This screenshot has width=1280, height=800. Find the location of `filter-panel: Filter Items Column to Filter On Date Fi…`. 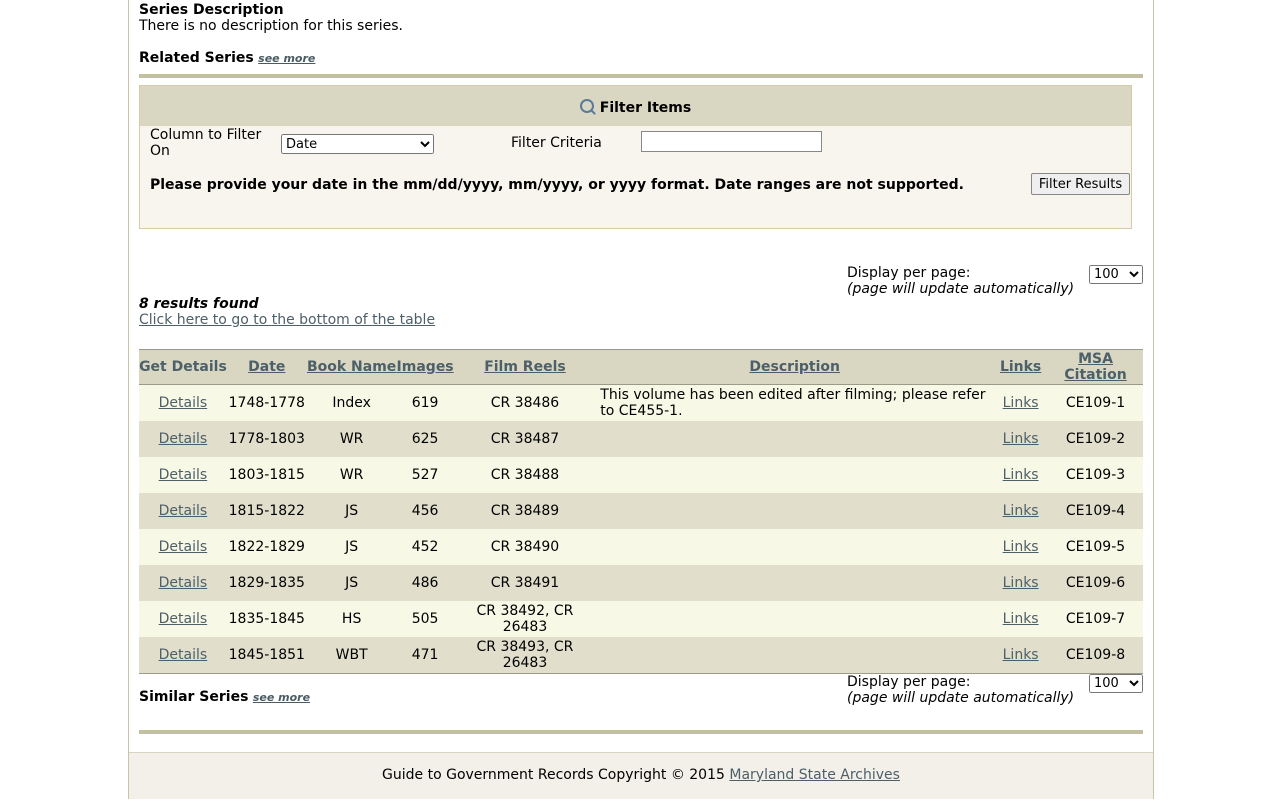

filter-panel: Filter Items Column to Filter On Date Fi… is located at coordinates (635, 157).